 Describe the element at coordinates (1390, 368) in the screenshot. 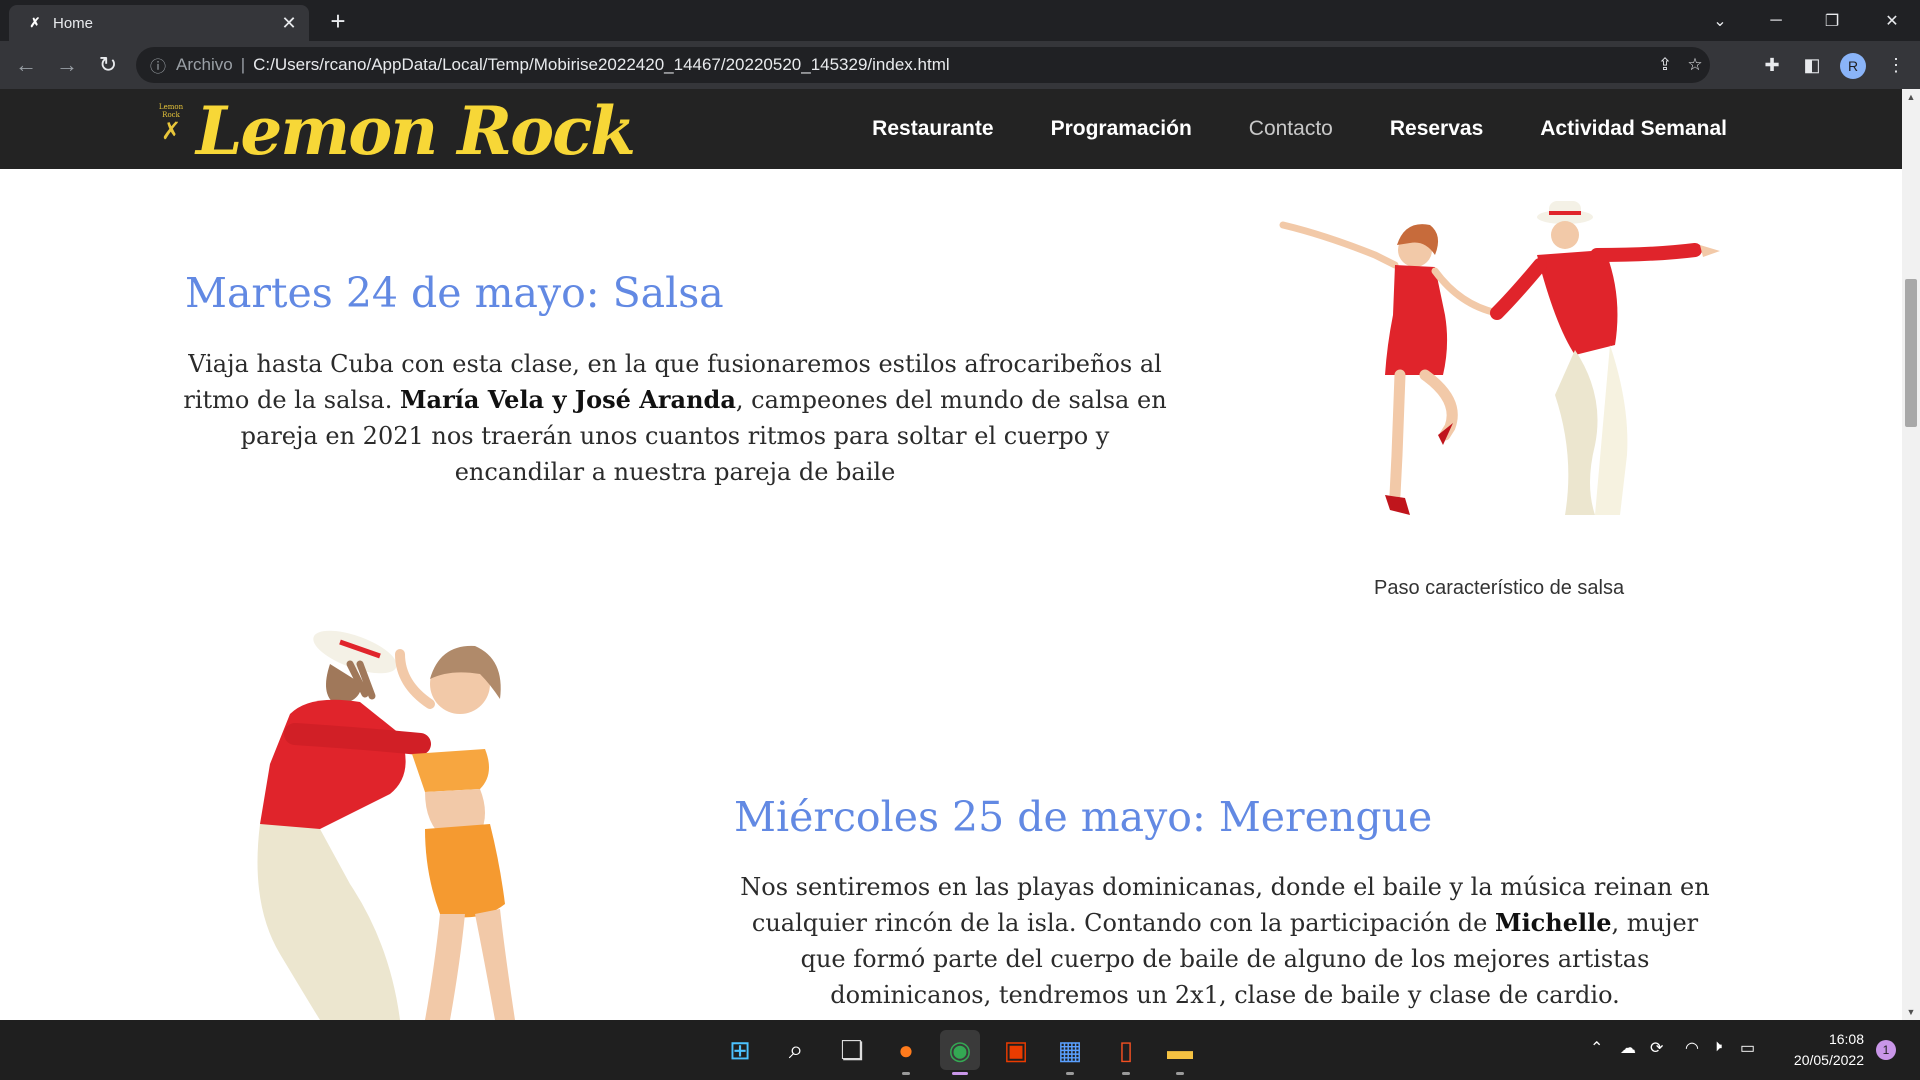

I see `salsa-woman-figure` at that location.